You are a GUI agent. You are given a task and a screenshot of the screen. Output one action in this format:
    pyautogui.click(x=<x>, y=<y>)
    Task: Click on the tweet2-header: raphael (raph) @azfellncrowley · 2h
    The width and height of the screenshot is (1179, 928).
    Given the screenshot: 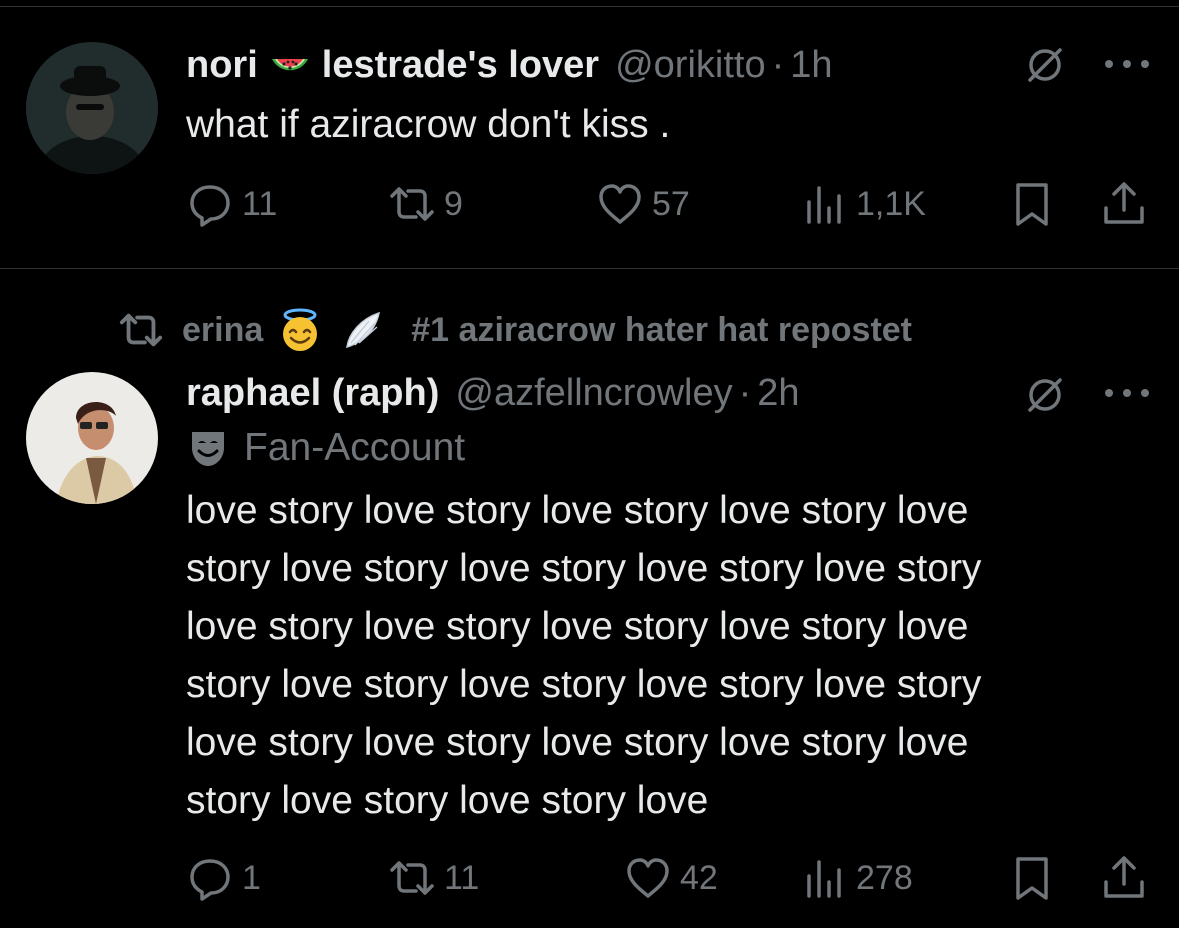 What is the action you would take?
    pyautogui.click(x=493, y=393)
    